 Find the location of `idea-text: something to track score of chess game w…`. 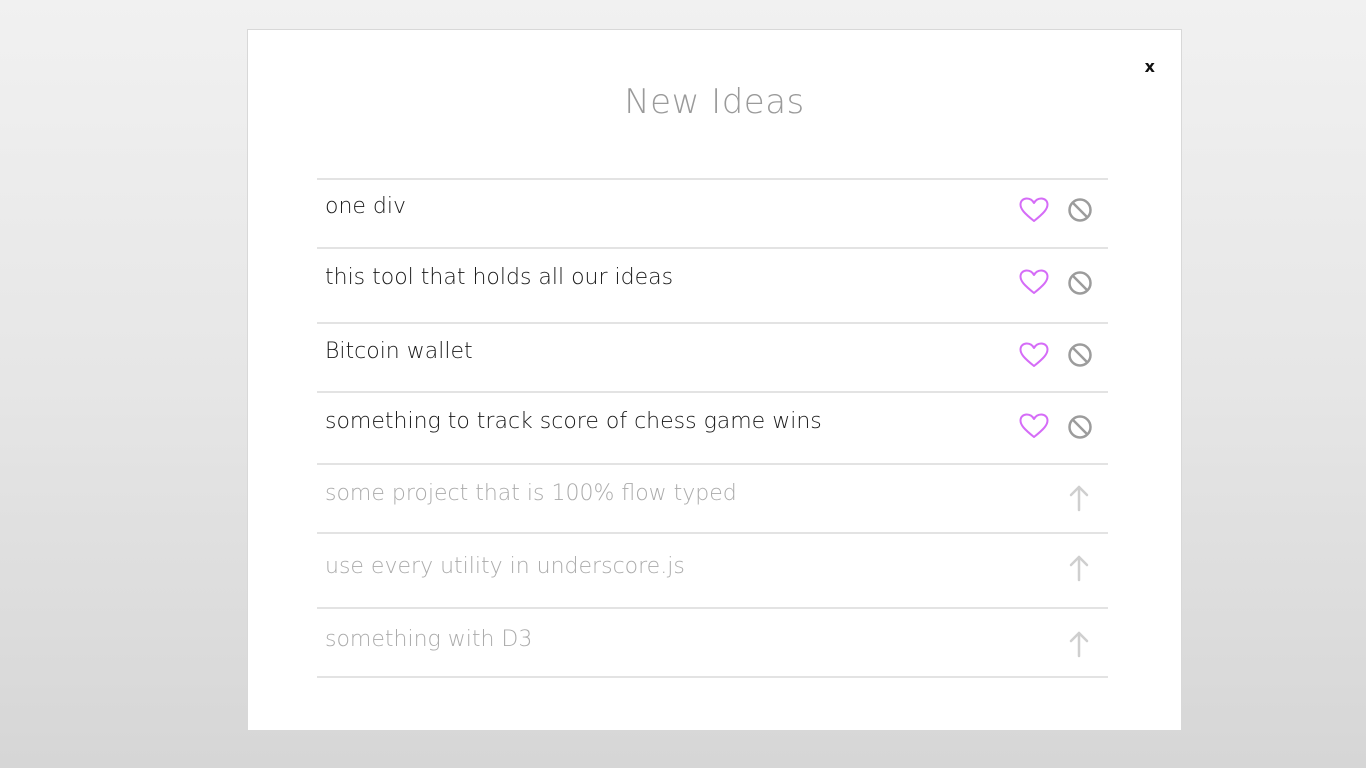

idea-text: something to track score of chess game w… is located at coordinates (573, 421).